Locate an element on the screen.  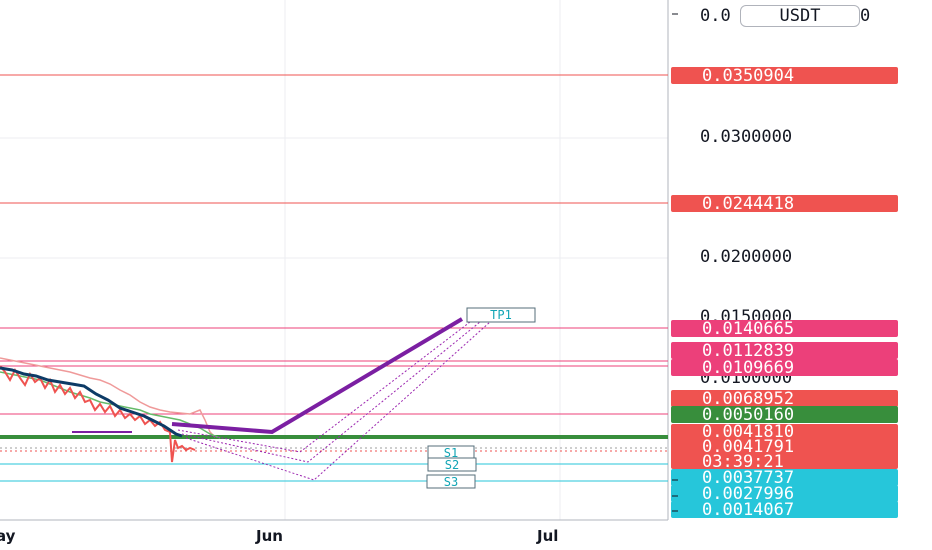
price-tick-partial-left: 0.0 is located at coordinates (715, 16).